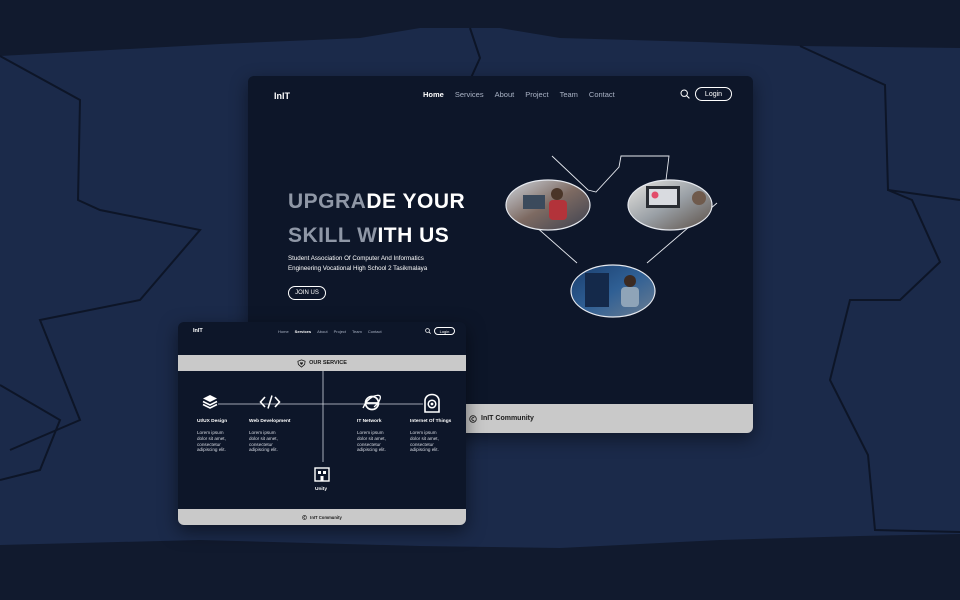 The image size is (960, 600). Describe the element at coordinates (602, 94) in the screenshot. I see `nav-item-contact: Contact` at that location.